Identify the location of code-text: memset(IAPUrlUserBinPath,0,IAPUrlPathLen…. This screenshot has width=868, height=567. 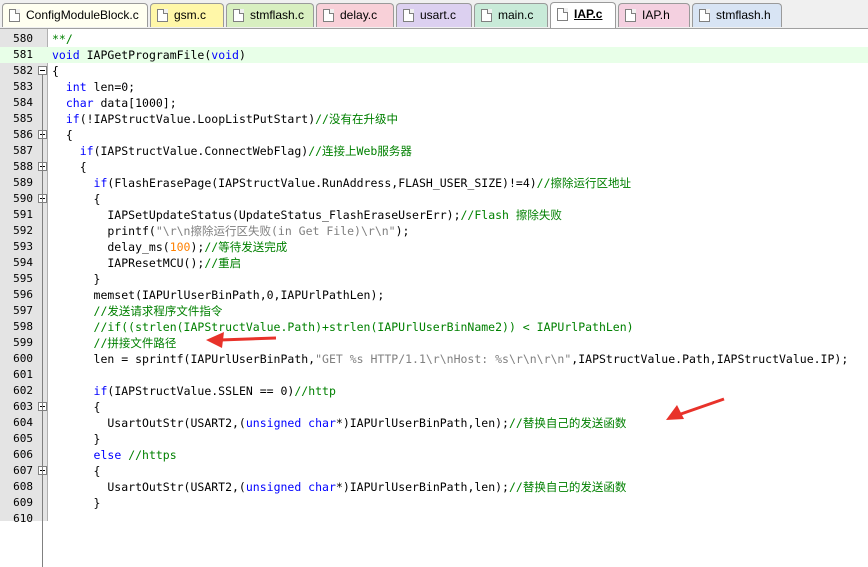
(218, 295).